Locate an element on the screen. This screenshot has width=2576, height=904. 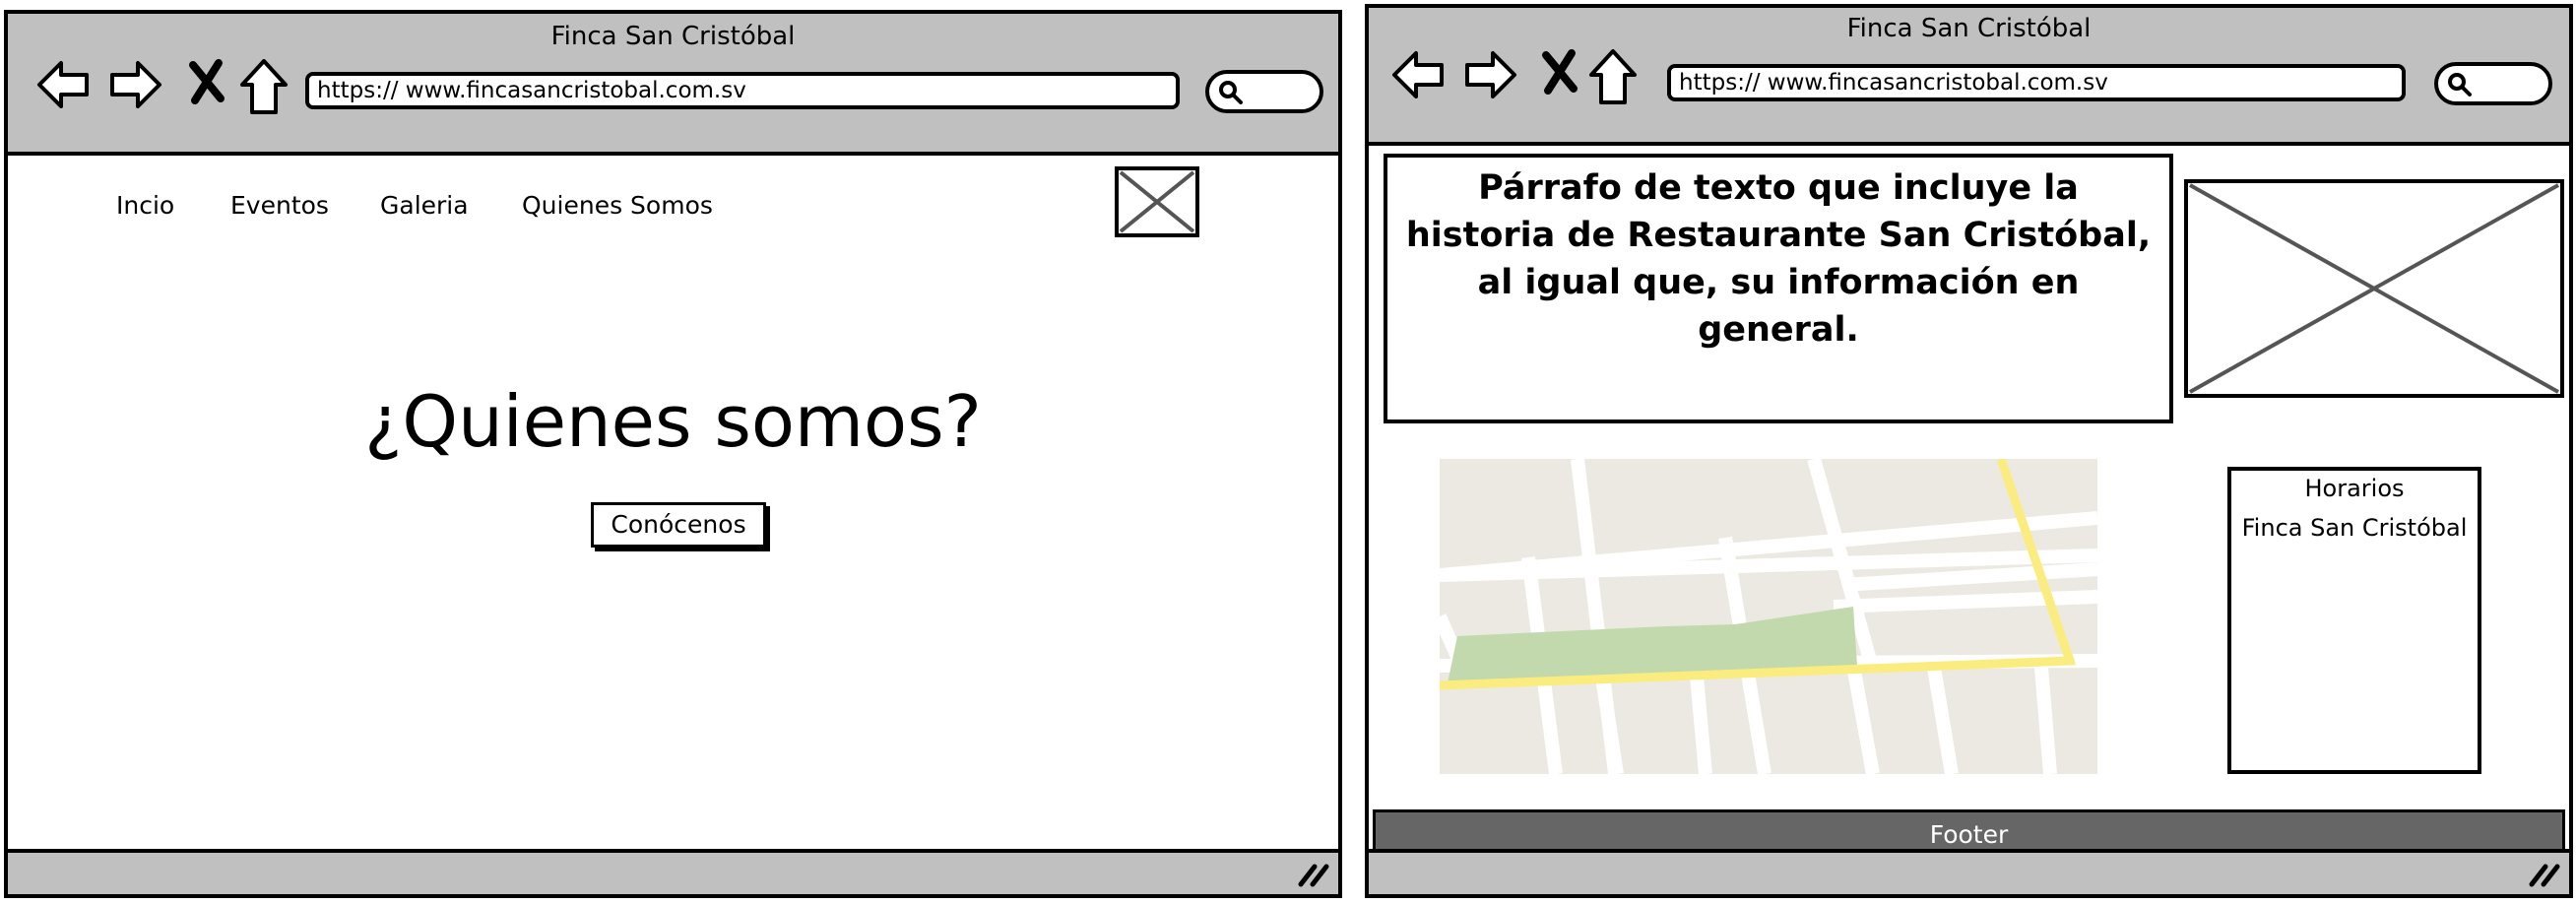
map-image is located at coordinates (1768, 616).